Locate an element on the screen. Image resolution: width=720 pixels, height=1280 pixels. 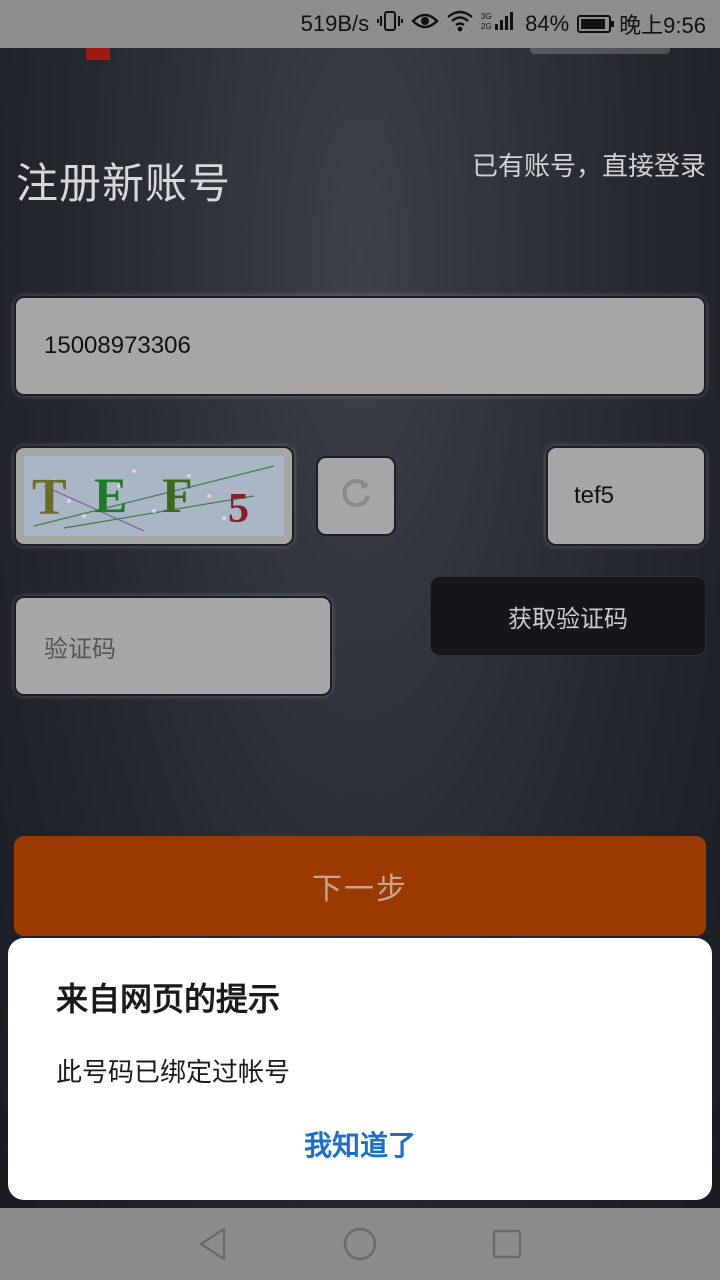
captcha-char: E is located at coordinates (110, 495).